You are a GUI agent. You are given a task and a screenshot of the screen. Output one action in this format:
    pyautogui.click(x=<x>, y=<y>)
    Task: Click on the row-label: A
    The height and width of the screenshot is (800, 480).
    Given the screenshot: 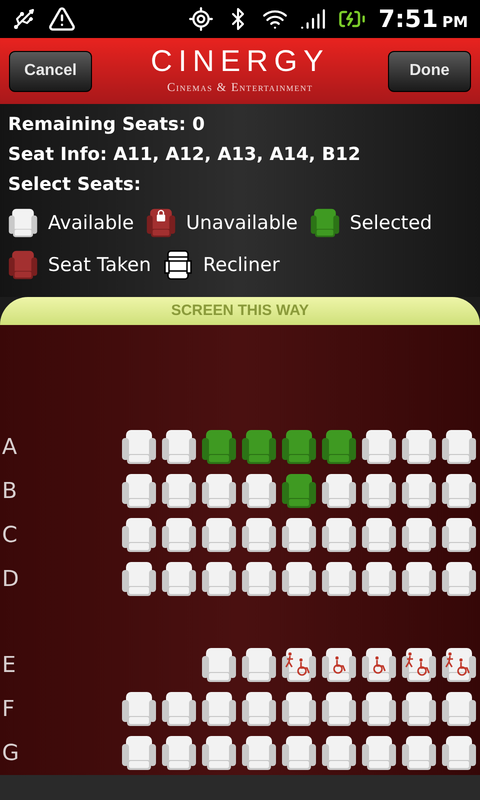 What is the action you would take?
    pyautogui.click(x=9, y=448)
    